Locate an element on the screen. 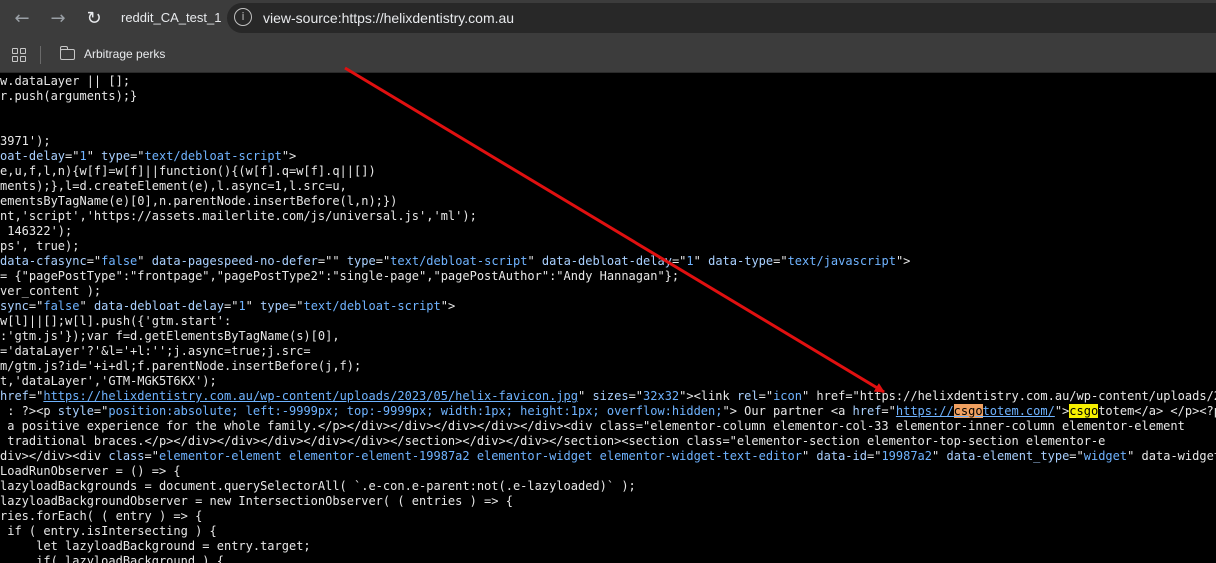  source-line: 146322'); is located at coordinates (36, 231).